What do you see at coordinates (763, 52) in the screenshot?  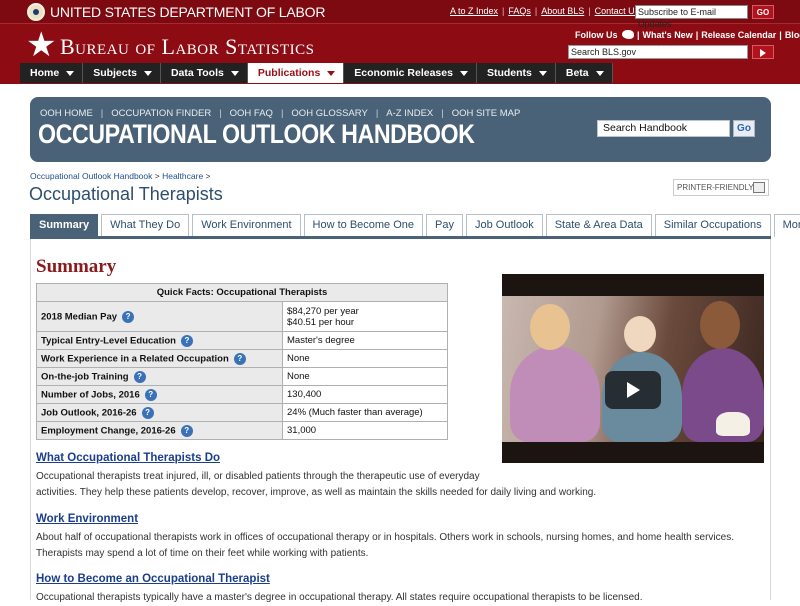 I see `bls-search-button` at bounding box center [763, 52].